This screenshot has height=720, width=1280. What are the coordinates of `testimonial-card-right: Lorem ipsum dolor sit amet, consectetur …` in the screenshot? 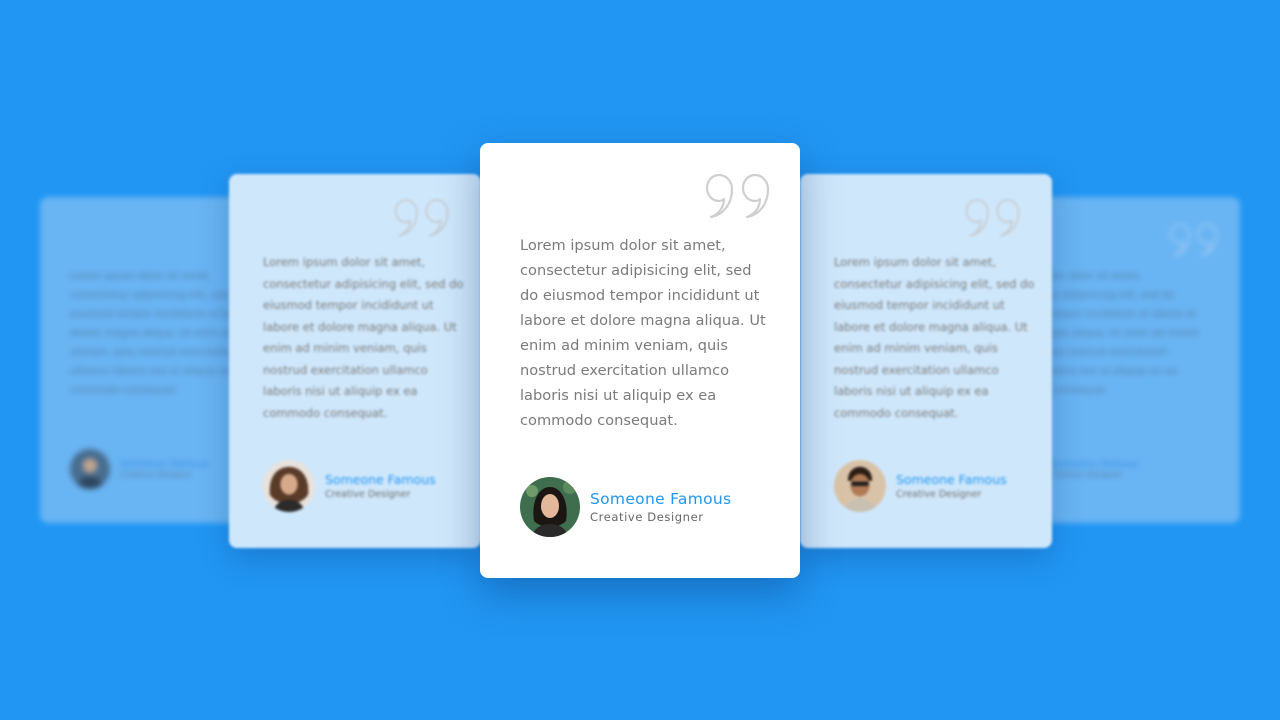 It's located at (926, 361).